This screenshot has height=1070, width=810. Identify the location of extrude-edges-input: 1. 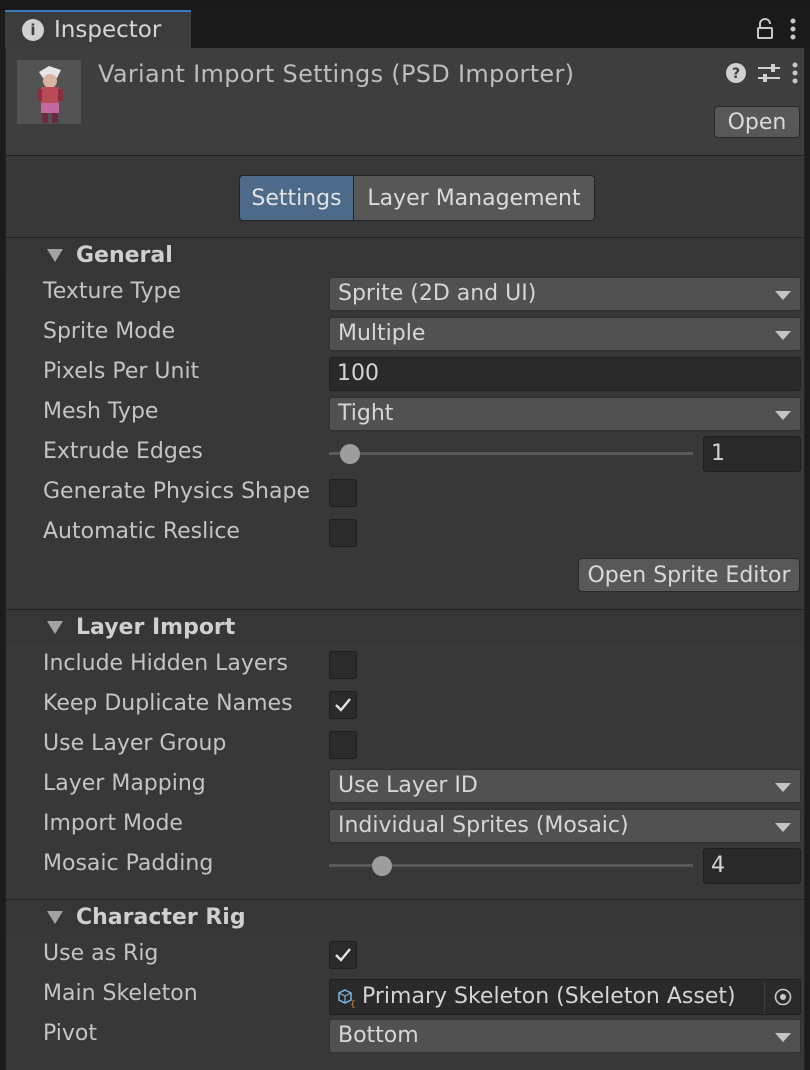
(752, 454).